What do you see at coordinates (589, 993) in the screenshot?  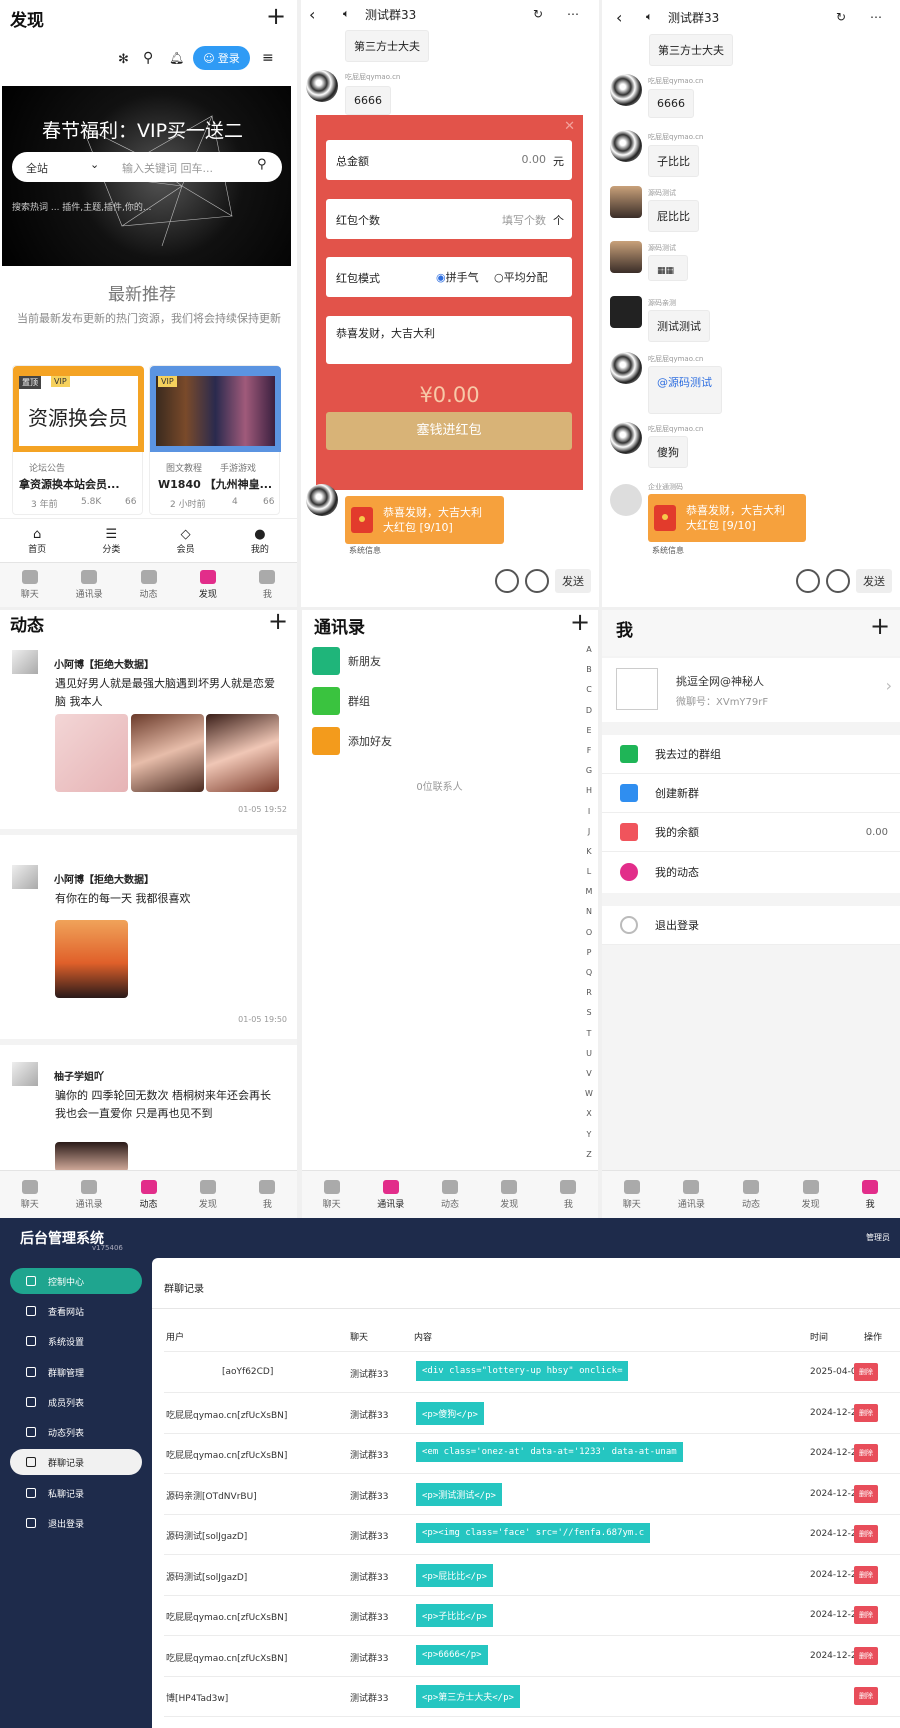 I see `alphabet-letter: R` at bounding box center [589, 993].